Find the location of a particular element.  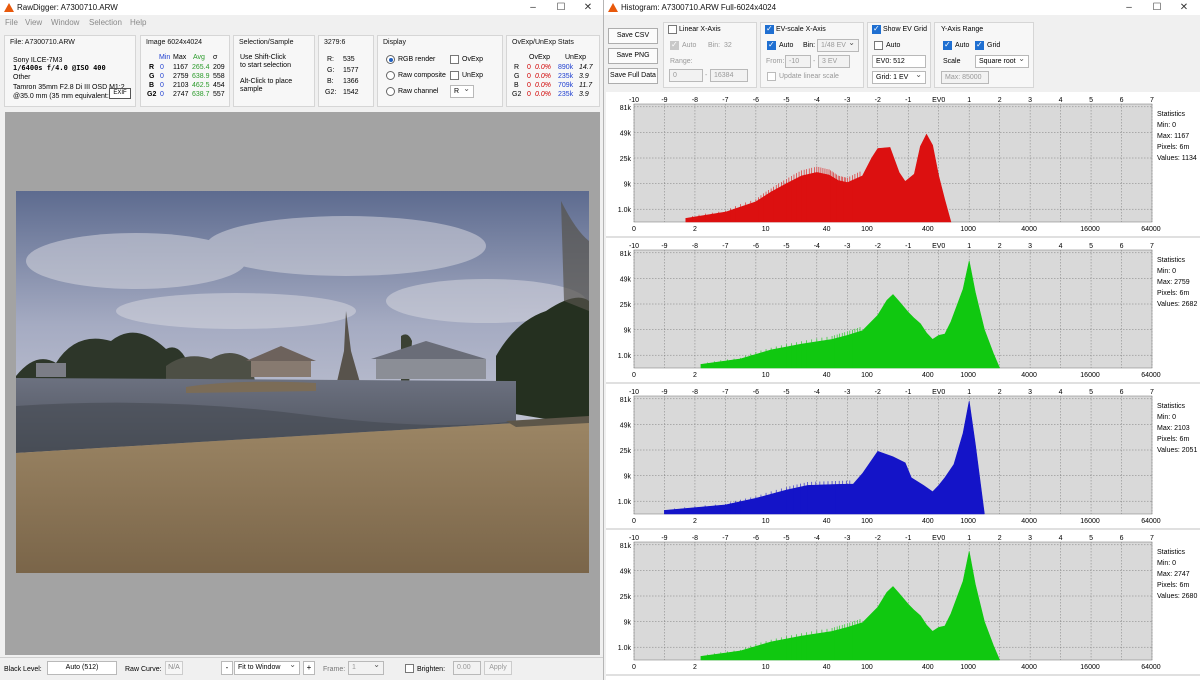

menu-help: Help is located at coordinates (138, 22).